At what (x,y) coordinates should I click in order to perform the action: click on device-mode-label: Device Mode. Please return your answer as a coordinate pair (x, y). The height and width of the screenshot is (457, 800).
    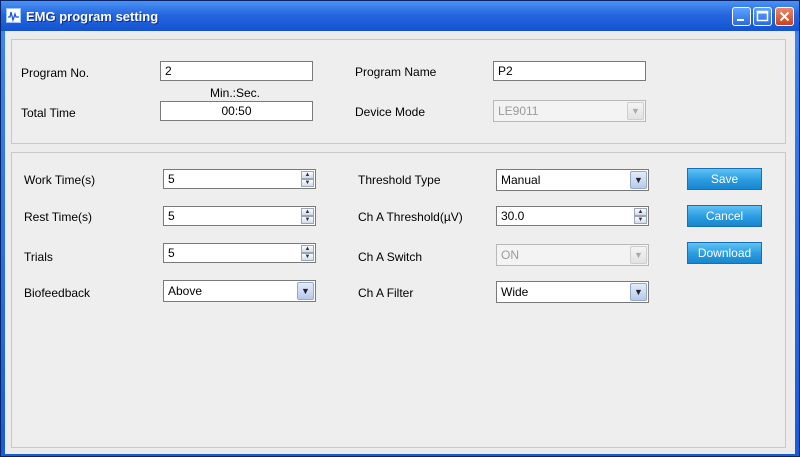
    Looking at the image, I should click on (390, 112).